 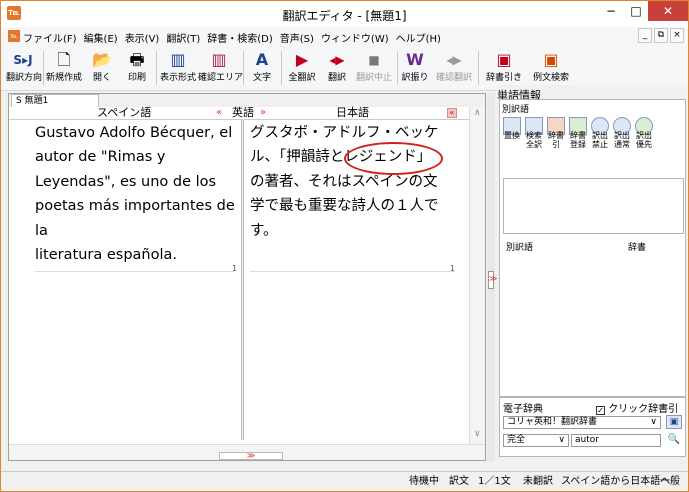 I want to click on dictionary-lookup-button: ▣ 辞書引き, so click(x=504, y=66).